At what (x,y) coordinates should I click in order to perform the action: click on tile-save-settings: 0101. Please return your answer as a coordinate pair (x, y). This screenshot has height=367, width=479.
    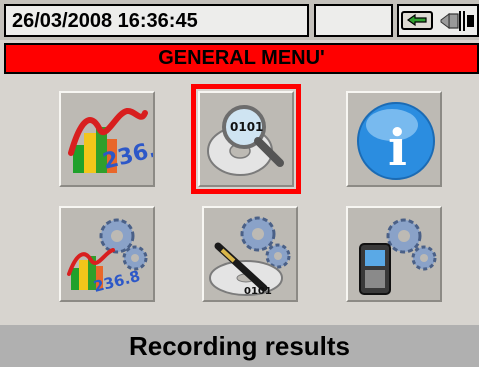
    Looking at the image, I should click on (250, 254).